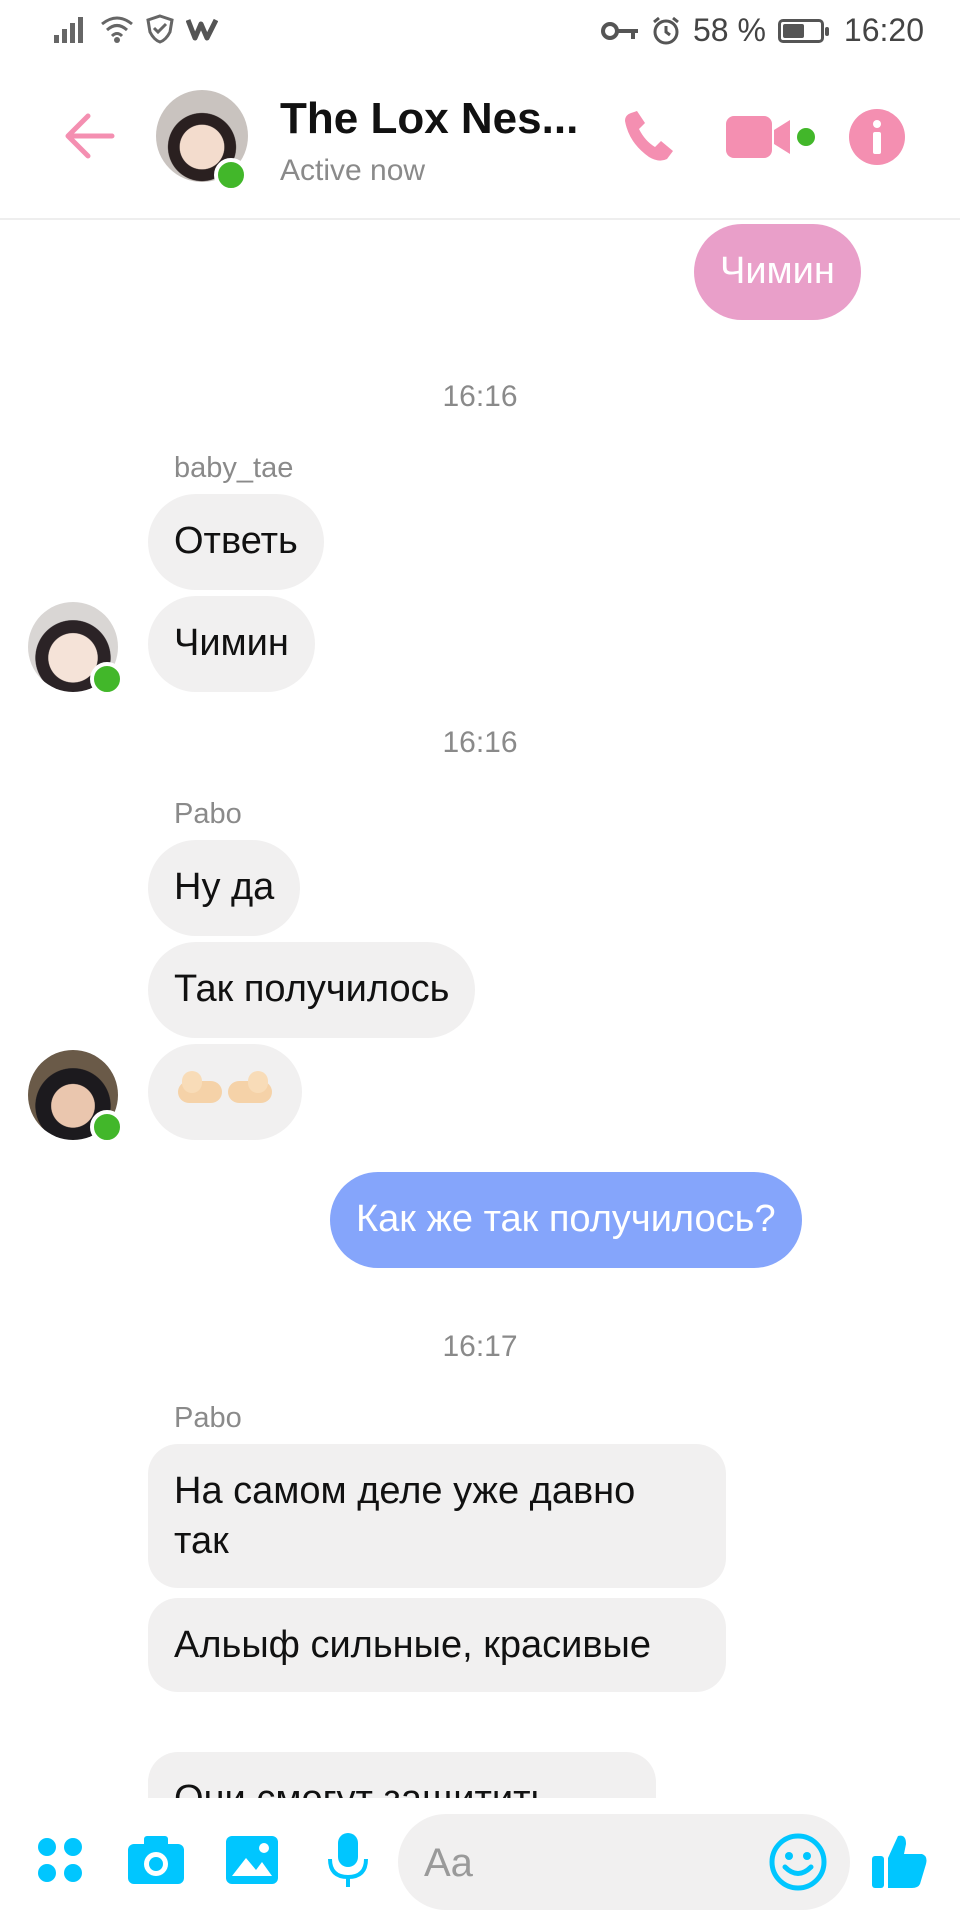 This screenshot has height=1920, width=960. I want to click on phone-icon, so click(649, 136).